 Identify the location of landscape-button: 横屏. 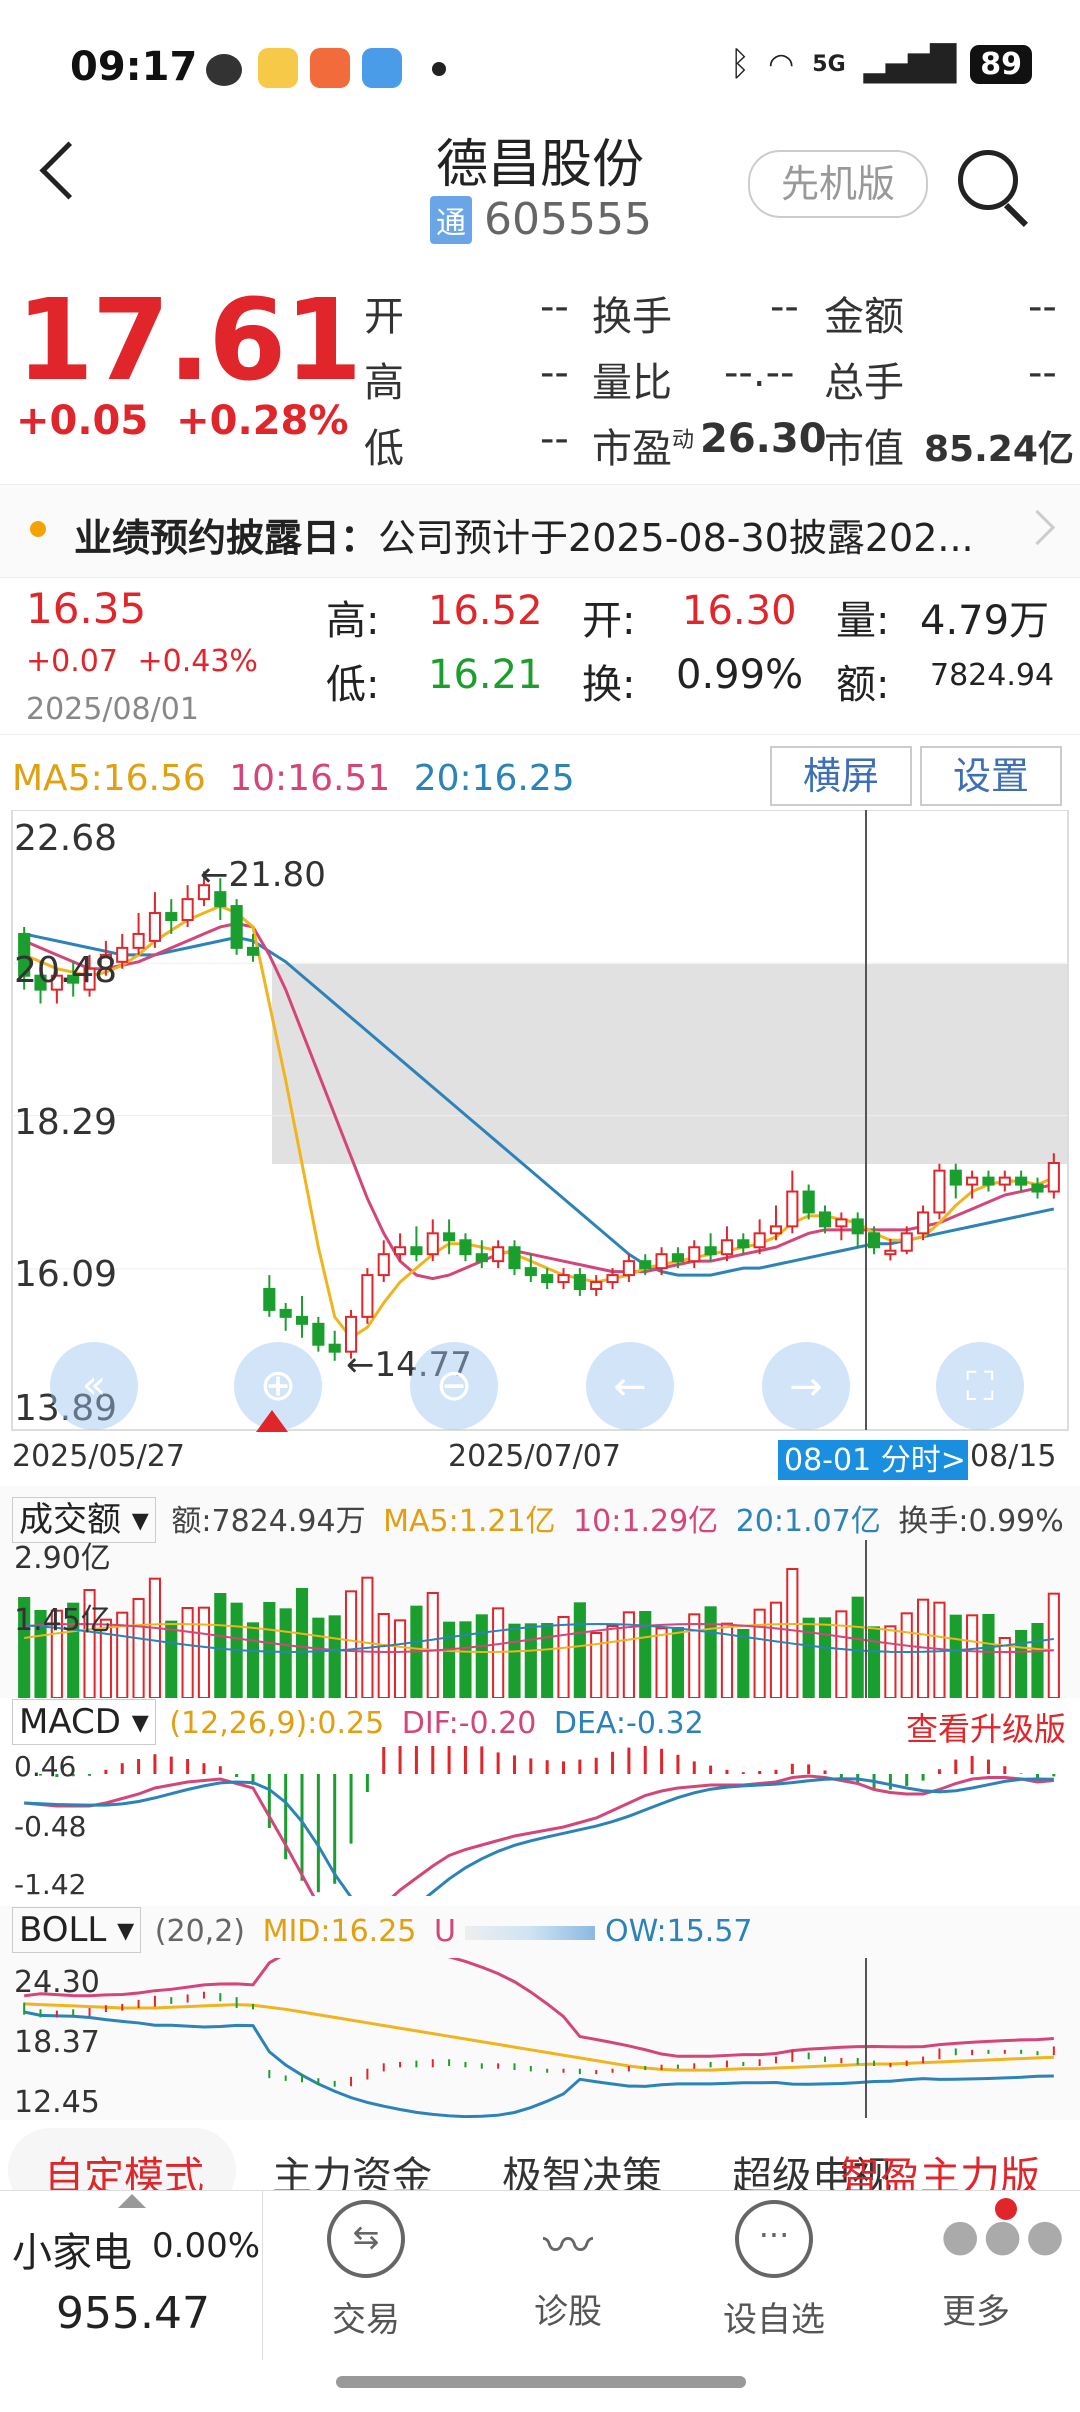
(841, 776).